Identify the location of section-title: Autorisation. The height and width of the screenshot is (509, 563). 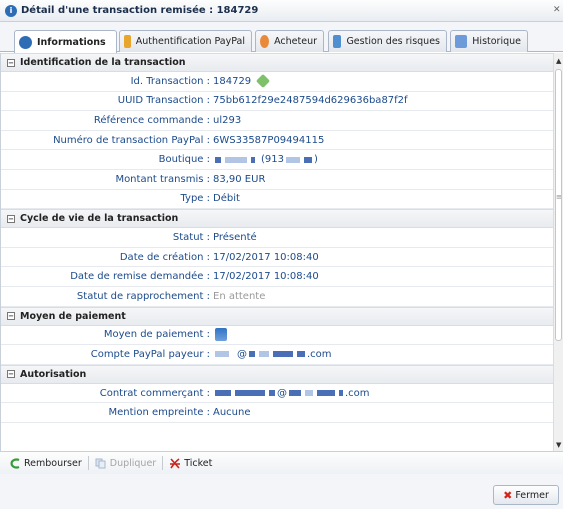
(53, 374).